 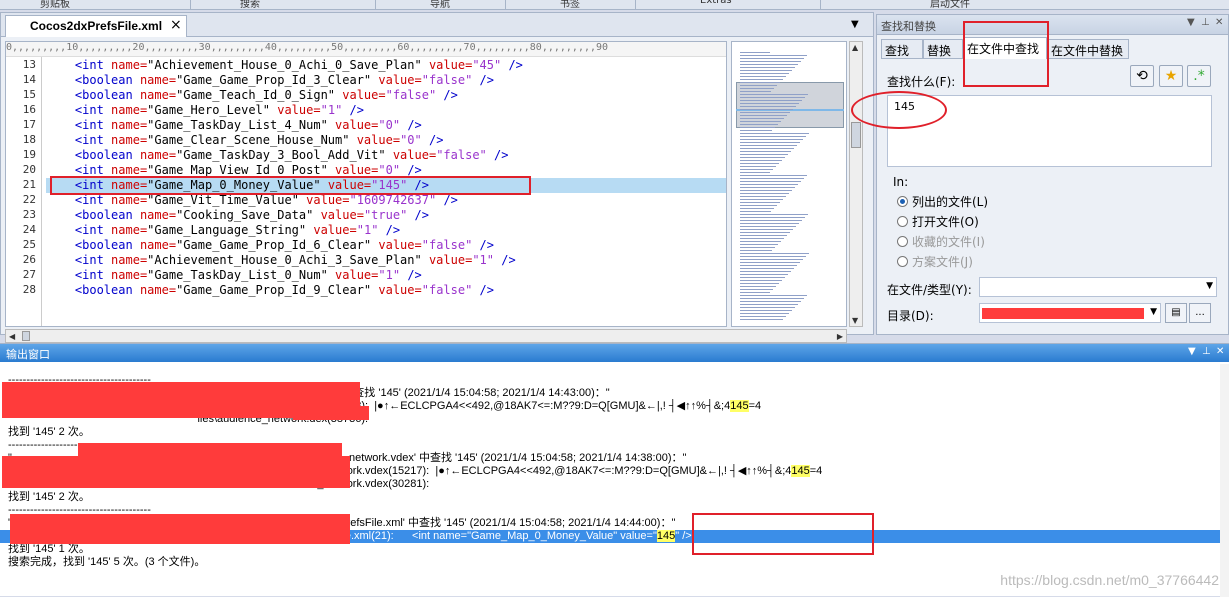 I want to click on line-number: 27, so click(x=29, y=274).